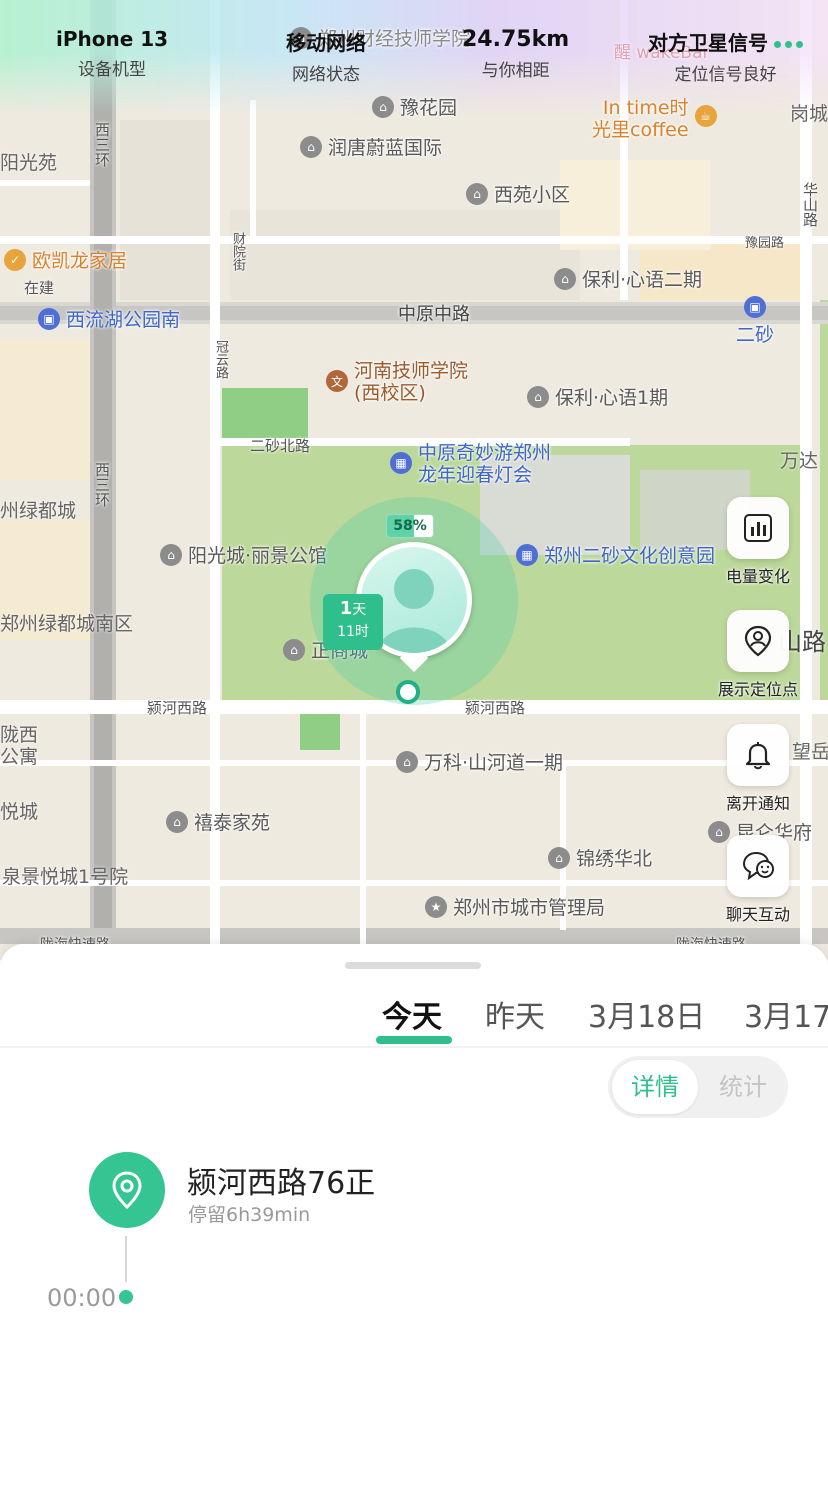  I want to click on poi-yuhuayuan: ⌂ 豫花园, so click(414, 106).